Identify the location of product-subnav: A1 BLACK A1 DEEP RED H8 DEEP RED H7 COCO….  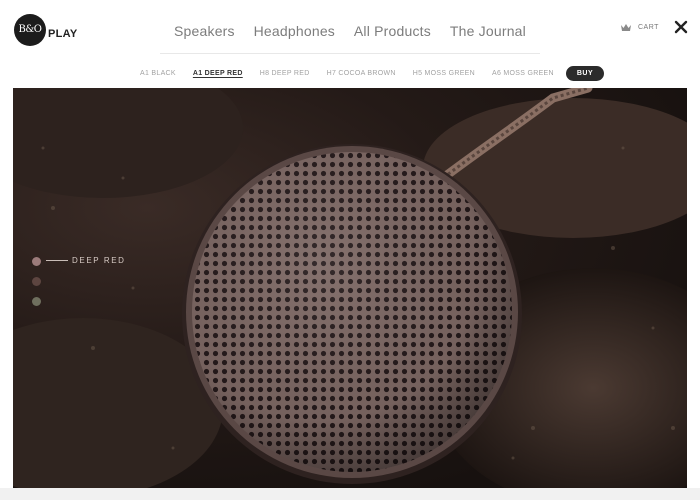
(372, 73).